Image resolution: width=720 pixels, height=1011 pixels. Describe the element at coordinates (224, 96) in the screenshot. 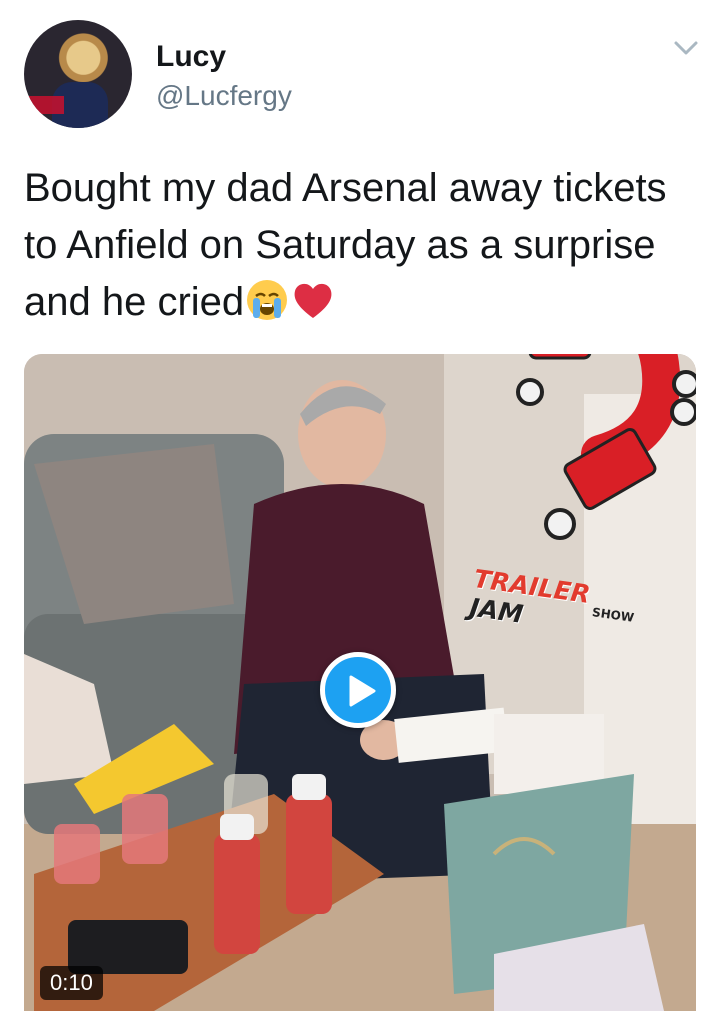

I see `handle: @Lucfergy` at that location.